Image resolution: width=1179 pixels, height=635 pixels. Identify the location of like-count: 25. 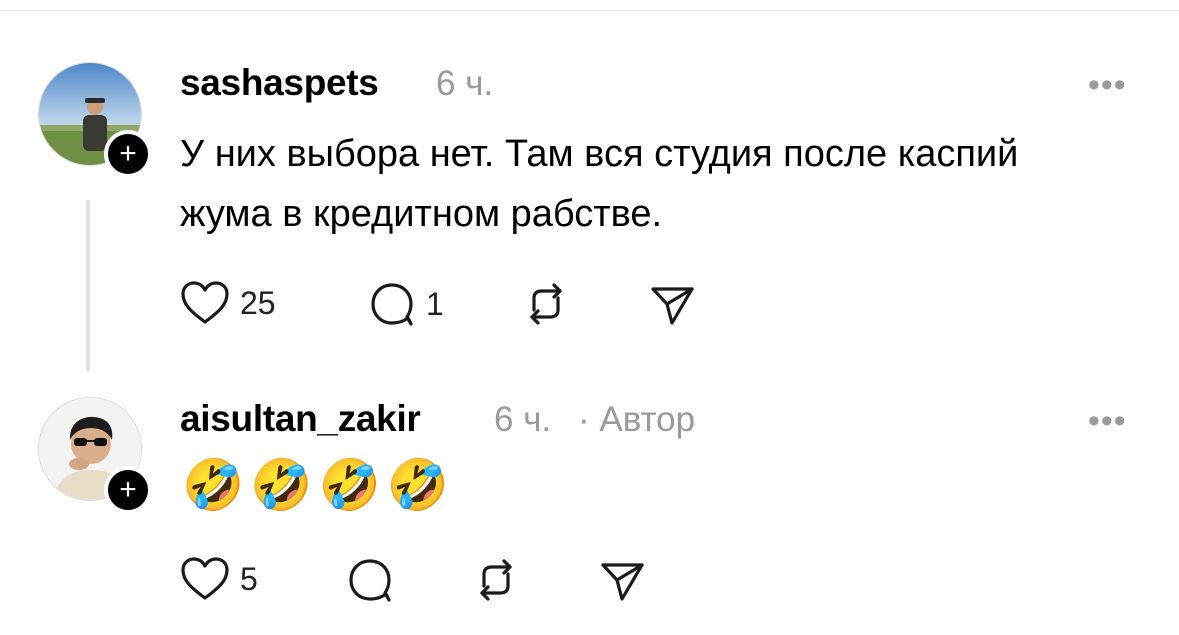
(258, 302).